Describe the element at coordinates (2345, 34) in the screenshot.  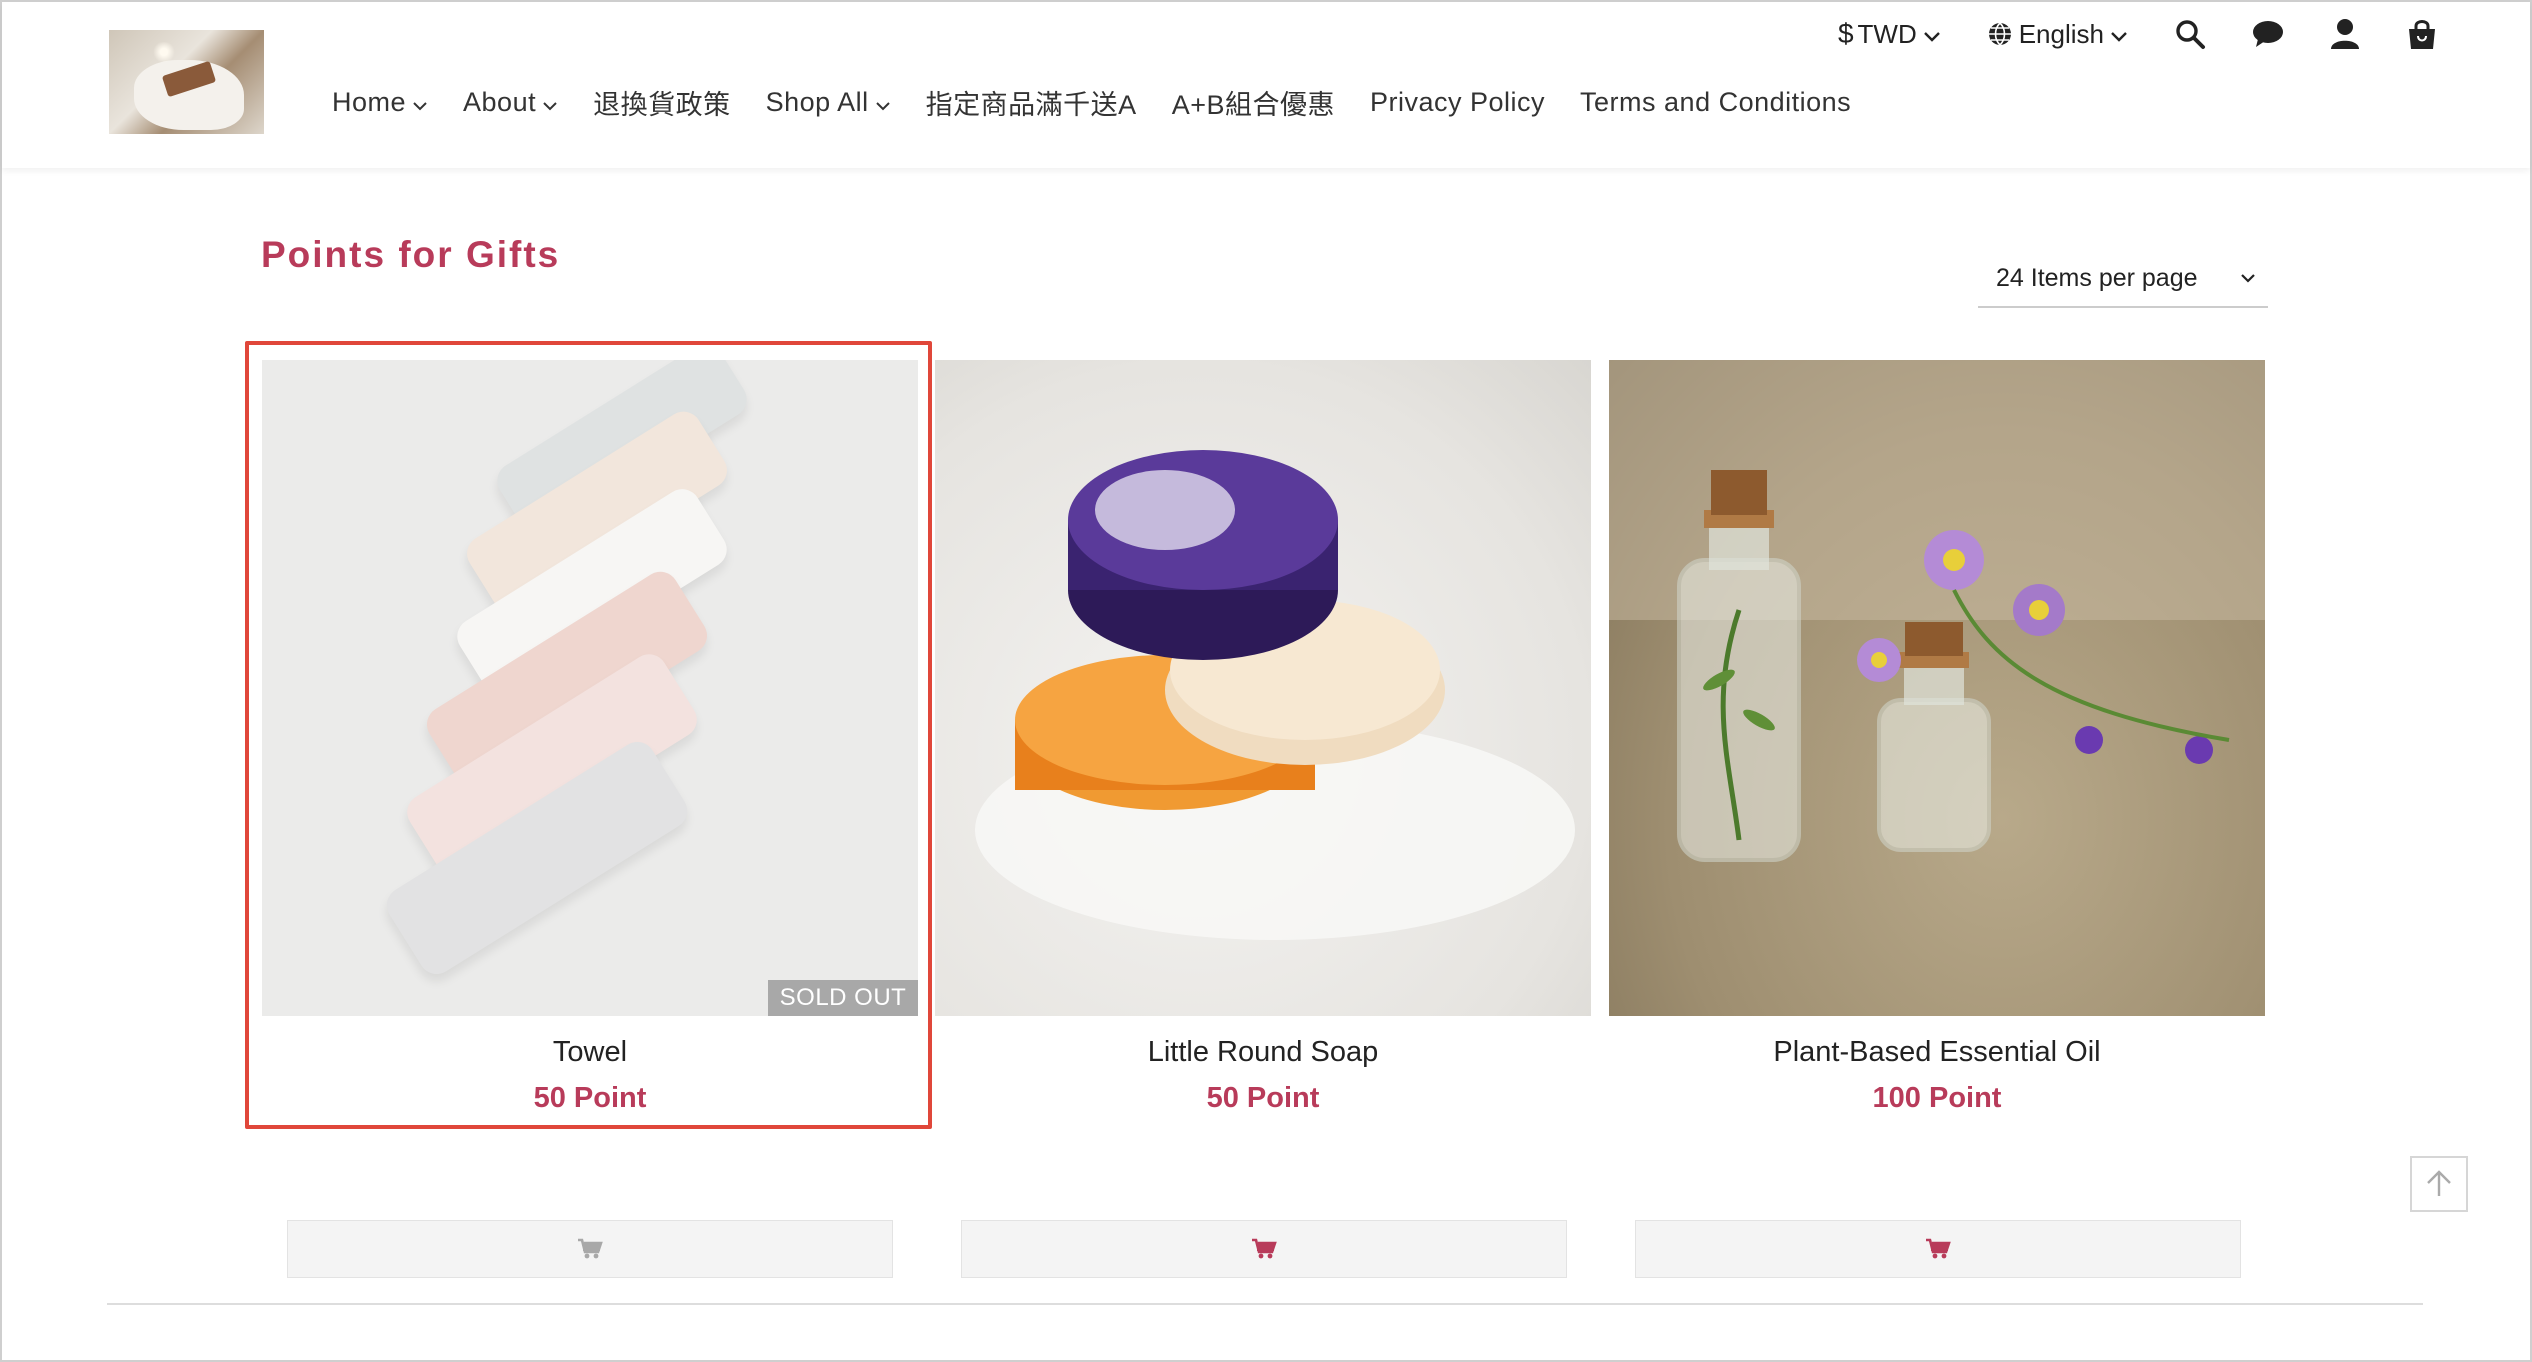
I see `user-icon` at that location.